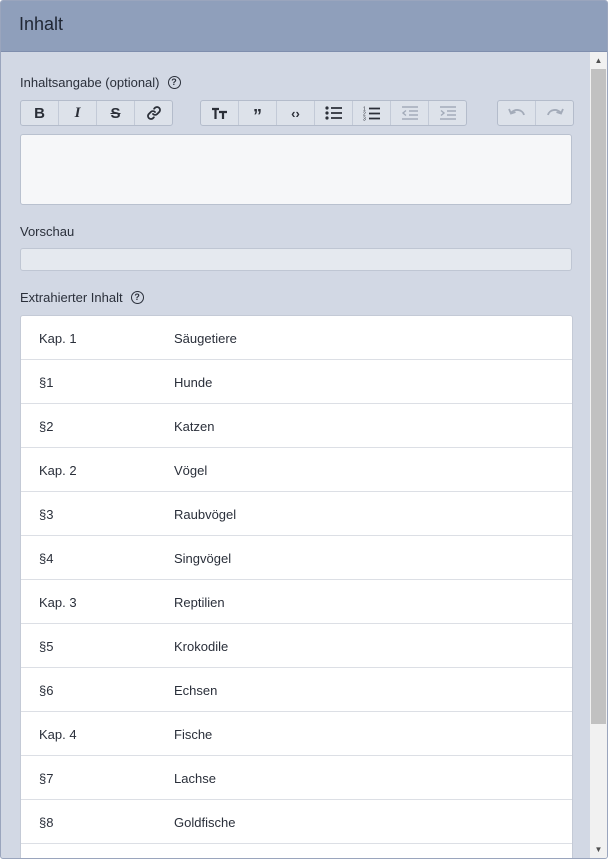  Describe the element at coordinates (41, 24) in the screenshot. I see `panel-title: Inhalt` at that location.